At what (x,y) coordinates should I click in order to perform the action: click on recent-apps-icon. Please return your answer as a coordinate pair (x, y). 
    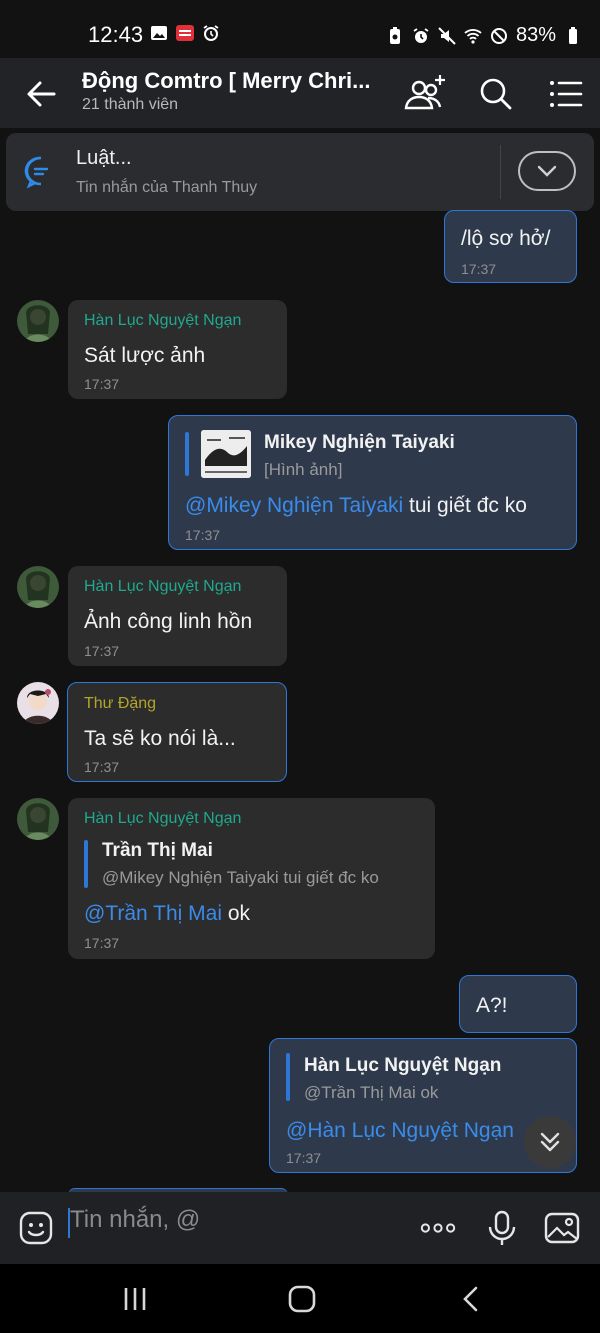
    Looking at the image, I should click on (135, 1299).